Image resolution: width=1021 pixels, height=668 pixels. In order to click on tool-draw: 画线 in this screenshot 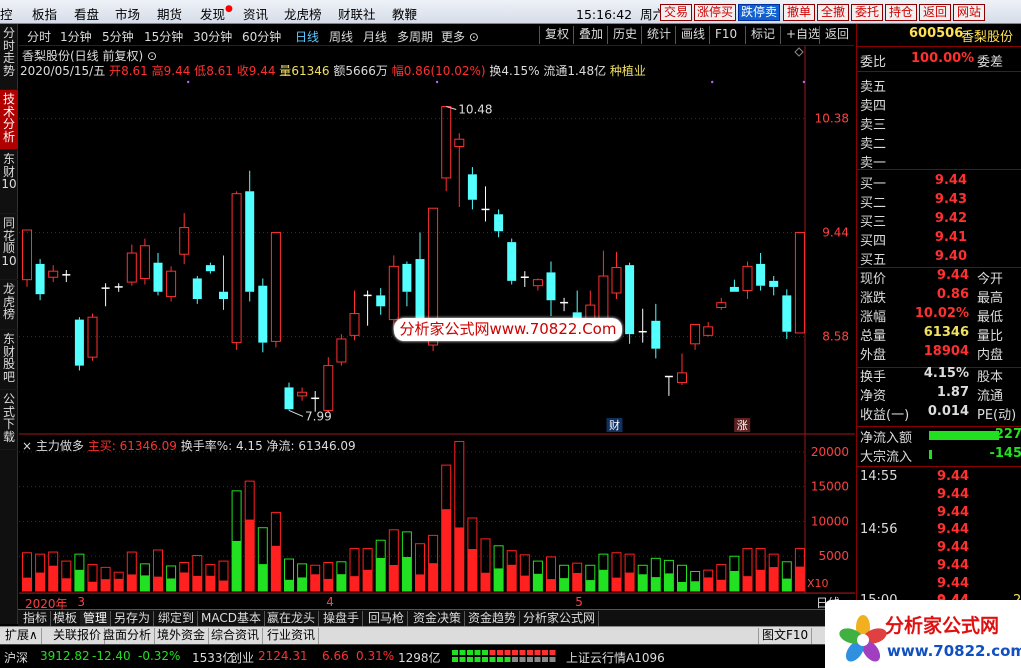, I will do `click(692, 35)`.